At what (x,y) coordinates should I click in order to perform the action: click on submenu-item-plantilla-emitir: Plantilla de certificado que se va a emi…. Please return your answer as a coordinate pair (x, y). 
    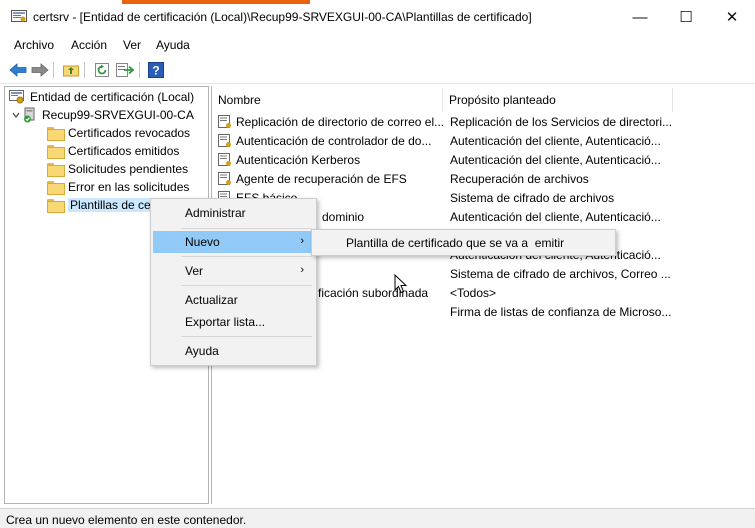
    Looking at the image, I should click on (463, 243).